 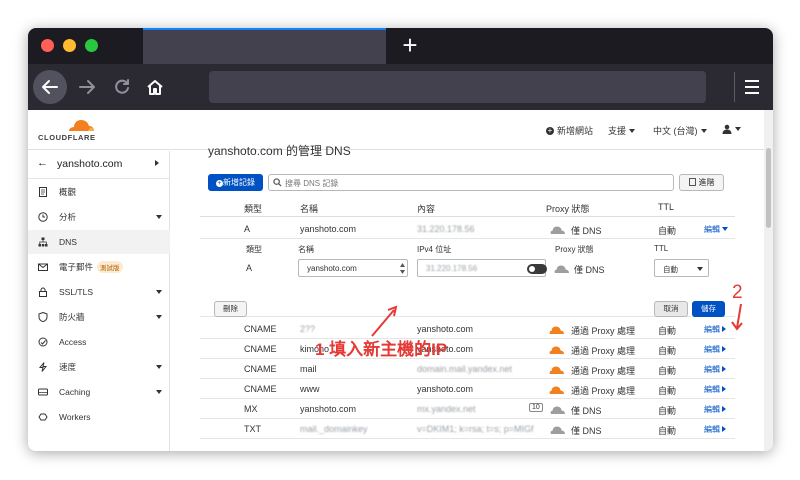 What do you see at coordinates (671, 309) in the screenshot?
I see `cancel-button: 取消` at bounding box center [671, 309].